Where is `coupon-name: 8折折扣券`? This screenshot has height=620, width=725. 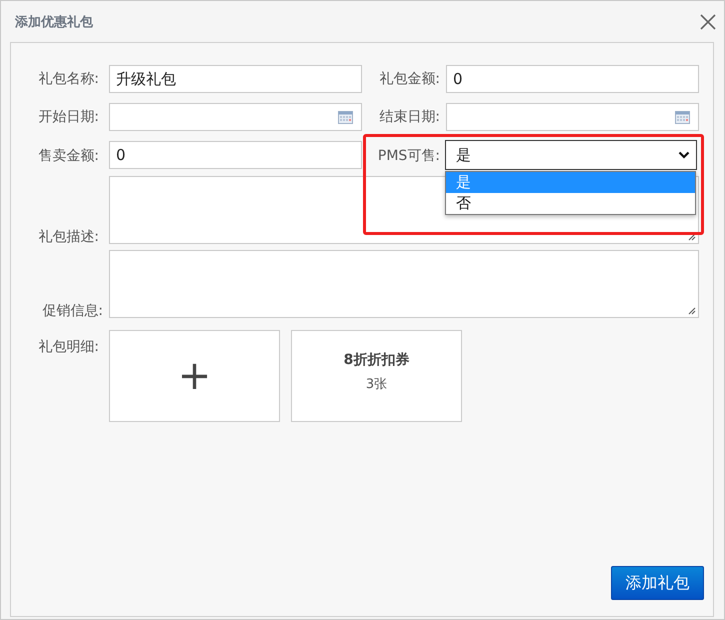 coupon-name: 8折折扣券 is located at coordinates (377, 360).